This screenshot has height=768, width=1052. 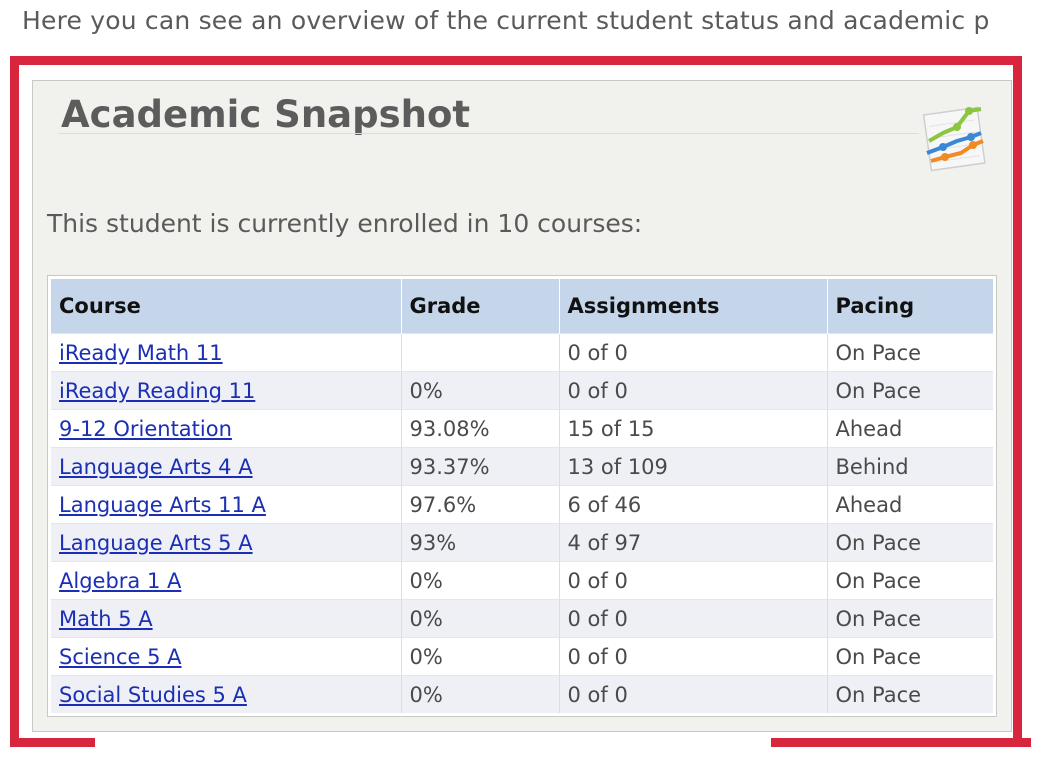 What do you see at coordinates (226, 580) in the screenshot?
I see `course-cell: Algebra 1 A` at bounding box center [226, 580].